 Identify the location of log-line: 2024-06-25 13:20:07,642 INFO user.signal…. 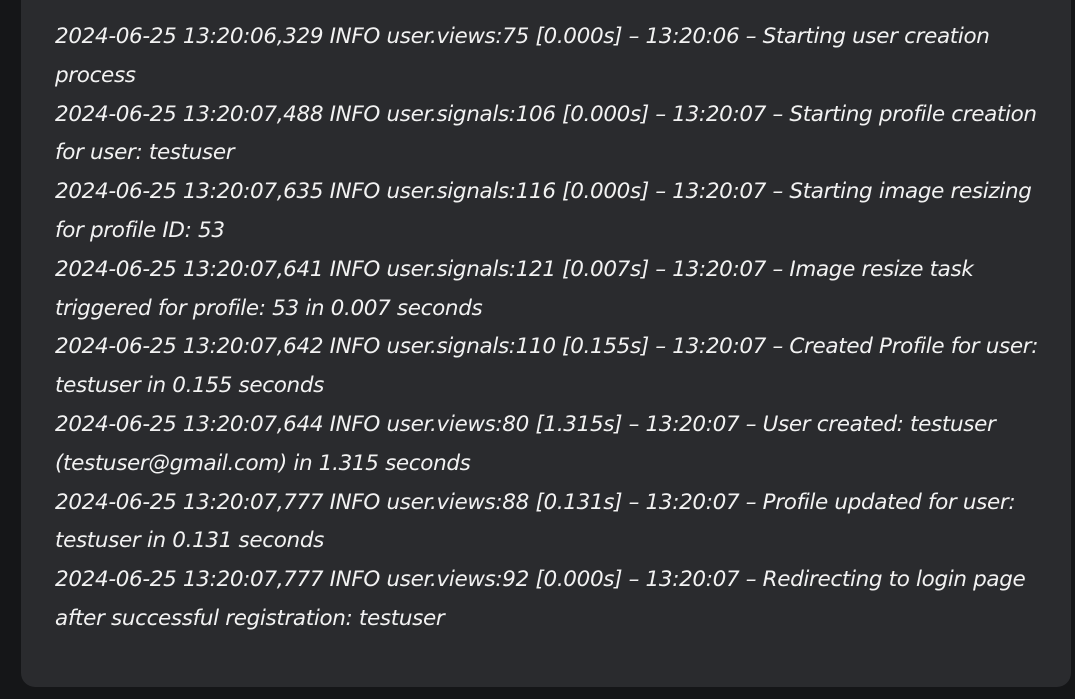
(547, 366).